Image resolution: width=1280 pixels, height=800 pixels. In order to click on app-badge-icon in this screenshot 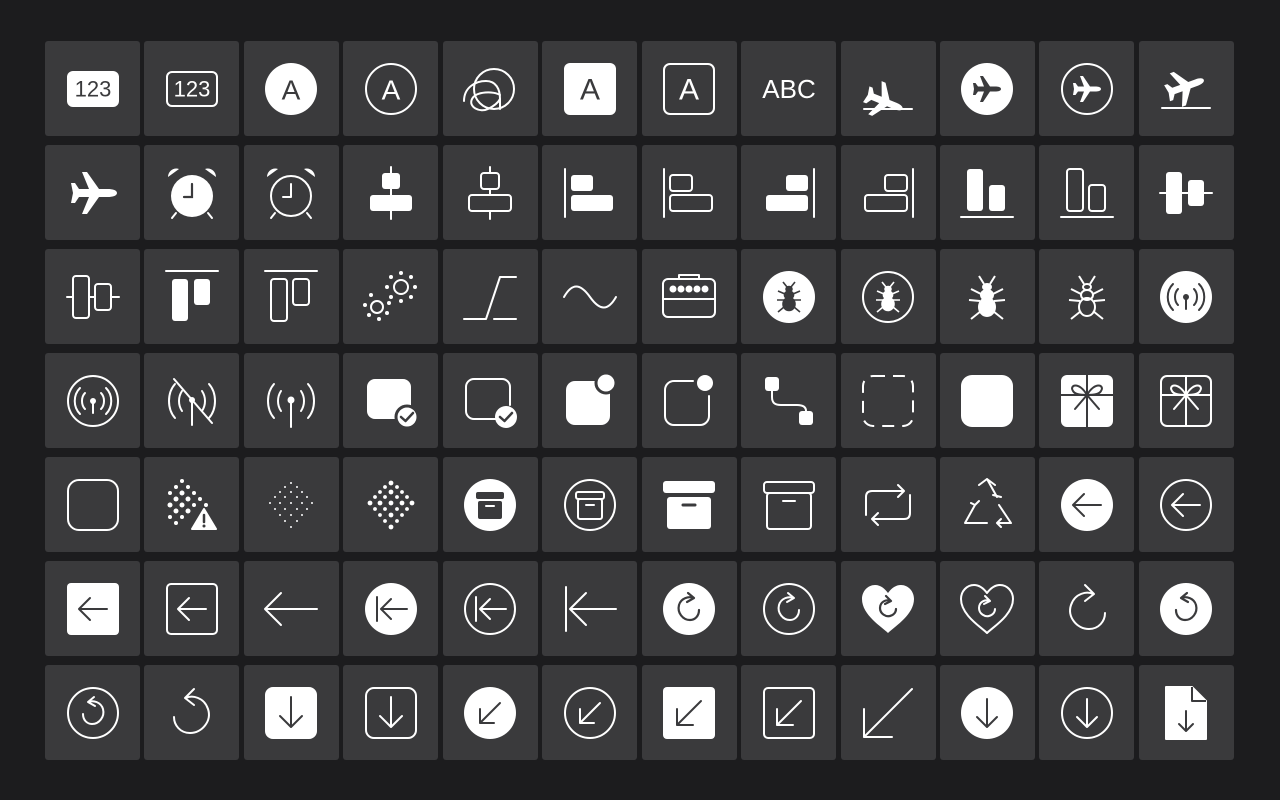, I will do `click(689, 401)`.